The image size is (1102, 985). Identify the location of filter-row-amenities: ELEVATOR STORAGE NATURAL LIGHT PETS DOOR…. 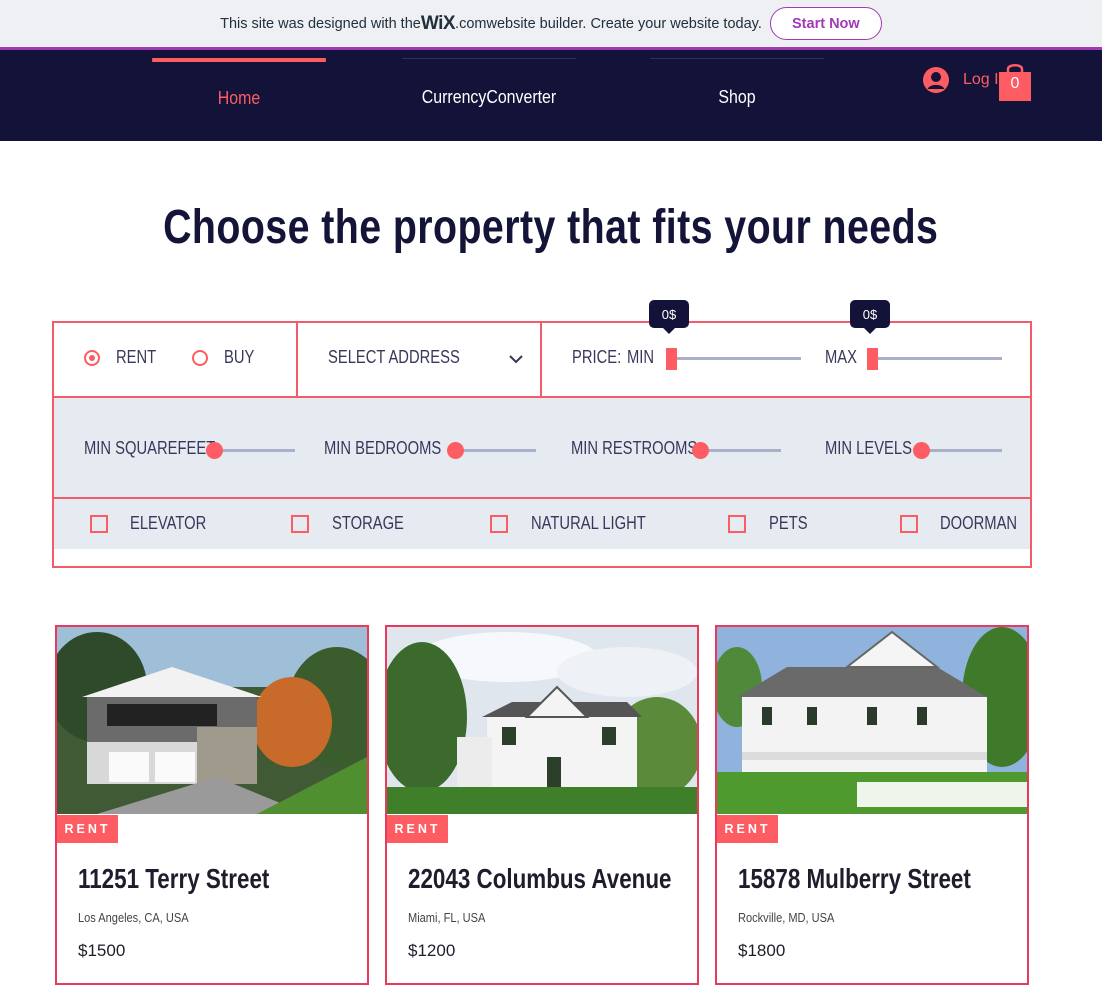
(542, 524).